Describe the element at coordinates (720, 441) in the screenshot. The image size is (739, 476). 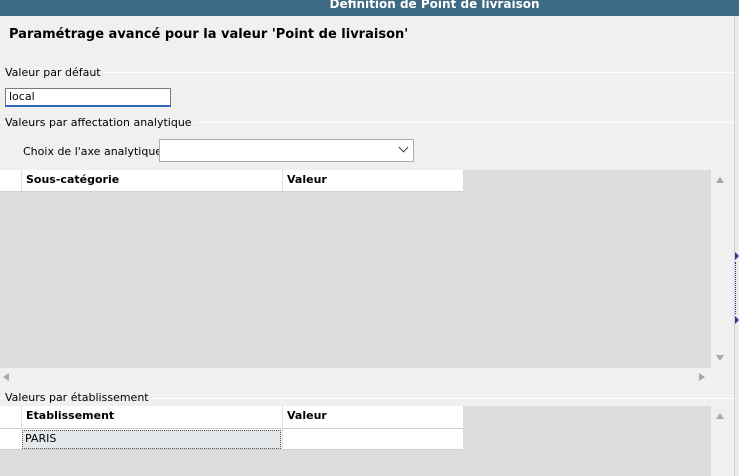
I see `establishment-vertical-scrollbar` at that location.